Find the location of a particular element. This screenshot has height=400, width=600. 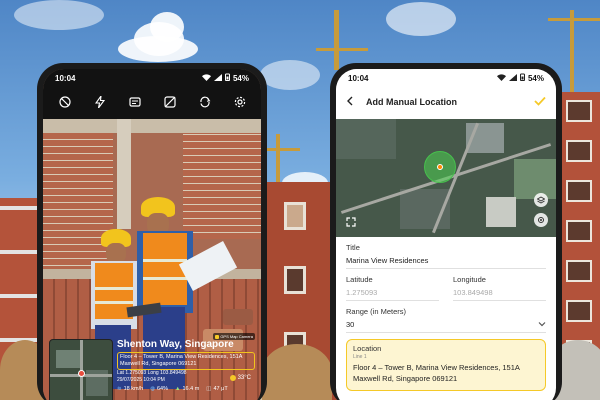

template-icon is located at coordinates (135, 102).